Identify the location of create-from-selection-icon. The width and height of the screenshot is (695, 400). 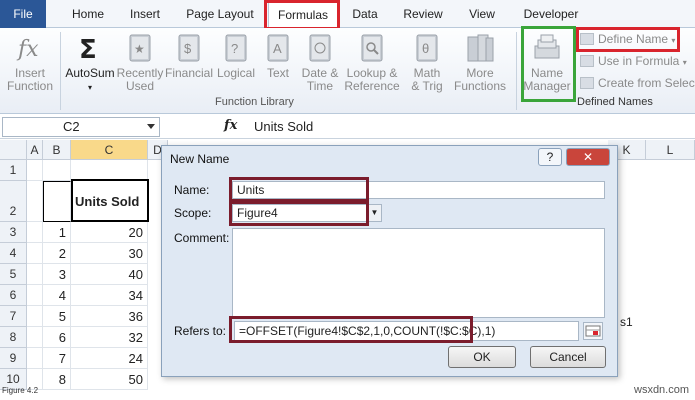
(587, 83).